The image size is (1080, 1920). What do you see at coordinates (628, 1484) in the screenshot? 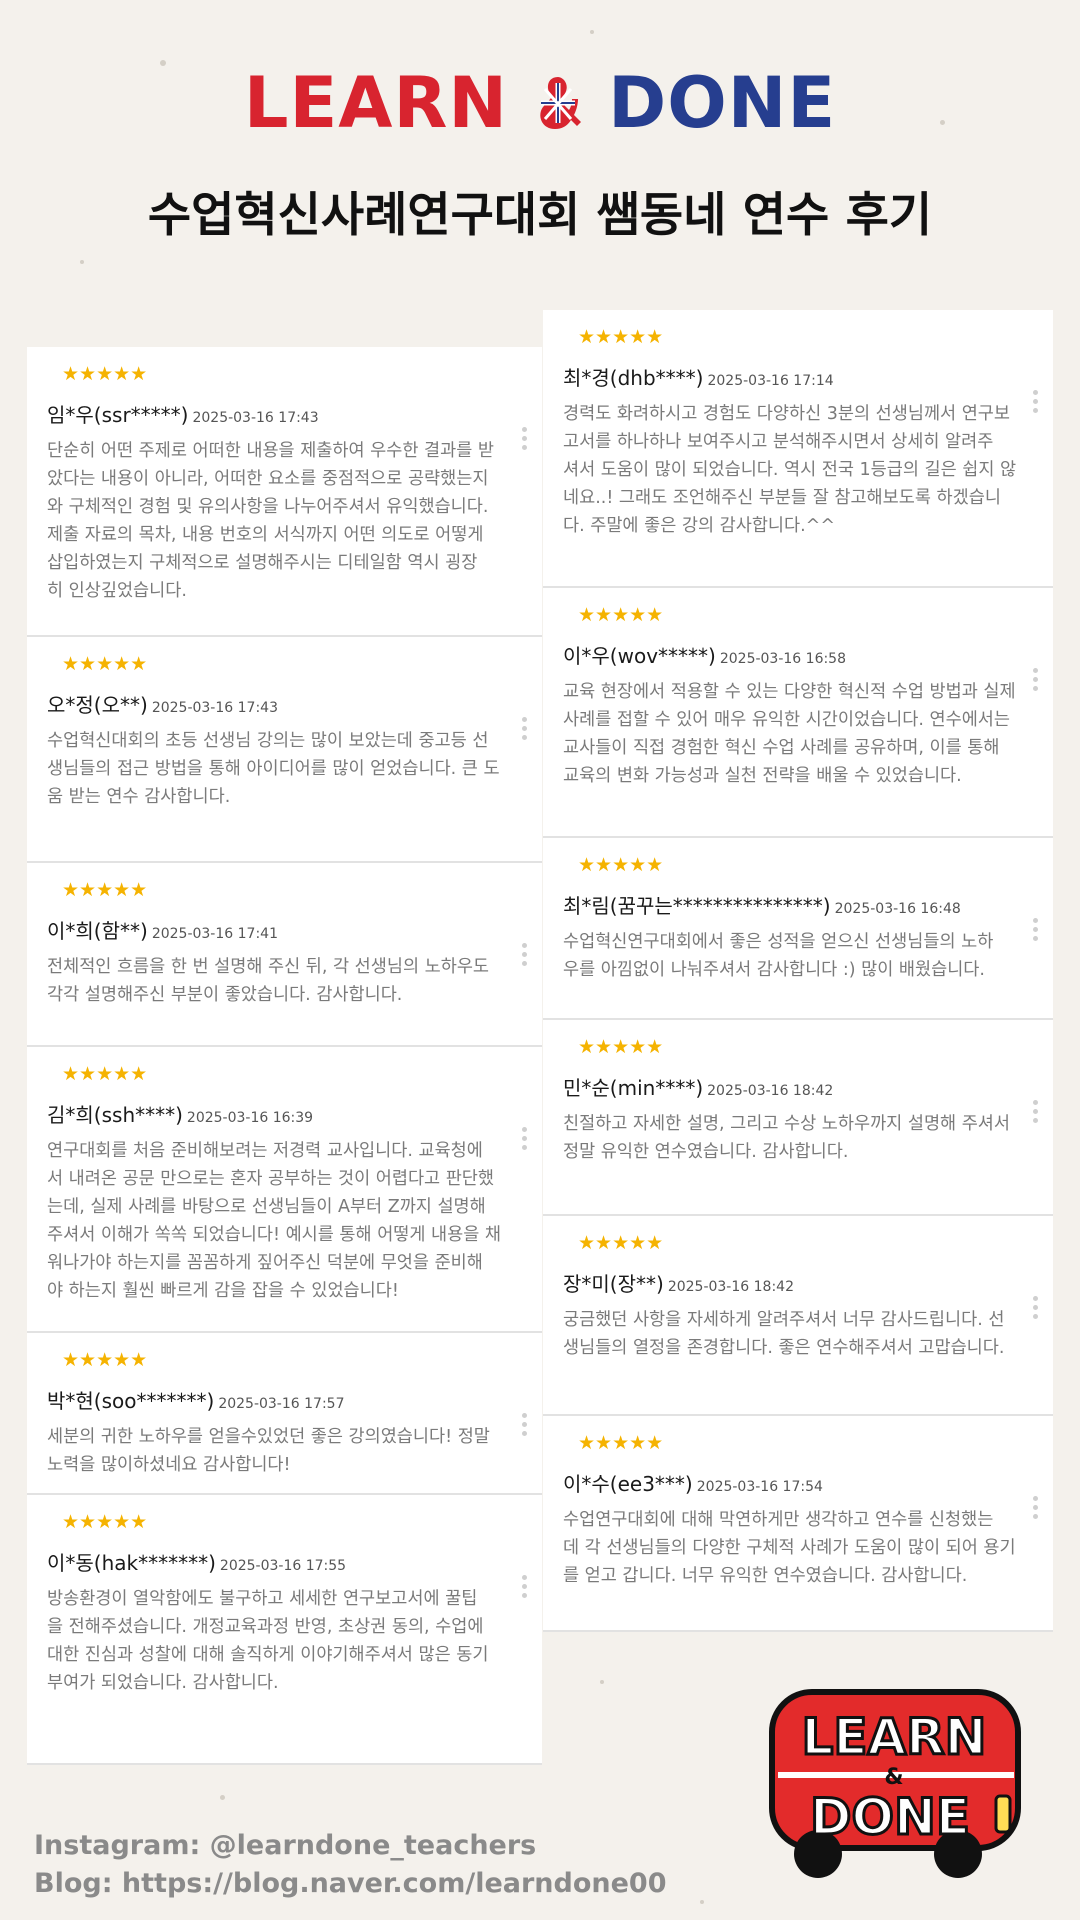
I see `reviewer-id: 이*수(ee3***)` at bounding box center [628, 1484].